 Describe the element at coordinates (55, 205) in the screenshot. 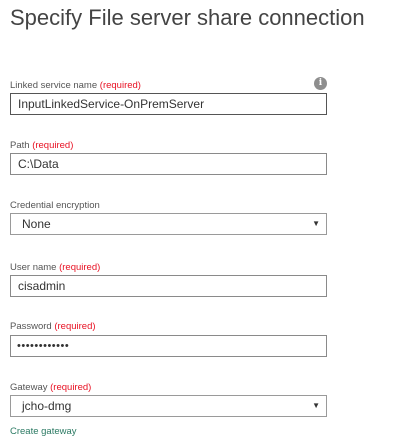

I see `credential-encryption-label: Credential encryption` at that location.